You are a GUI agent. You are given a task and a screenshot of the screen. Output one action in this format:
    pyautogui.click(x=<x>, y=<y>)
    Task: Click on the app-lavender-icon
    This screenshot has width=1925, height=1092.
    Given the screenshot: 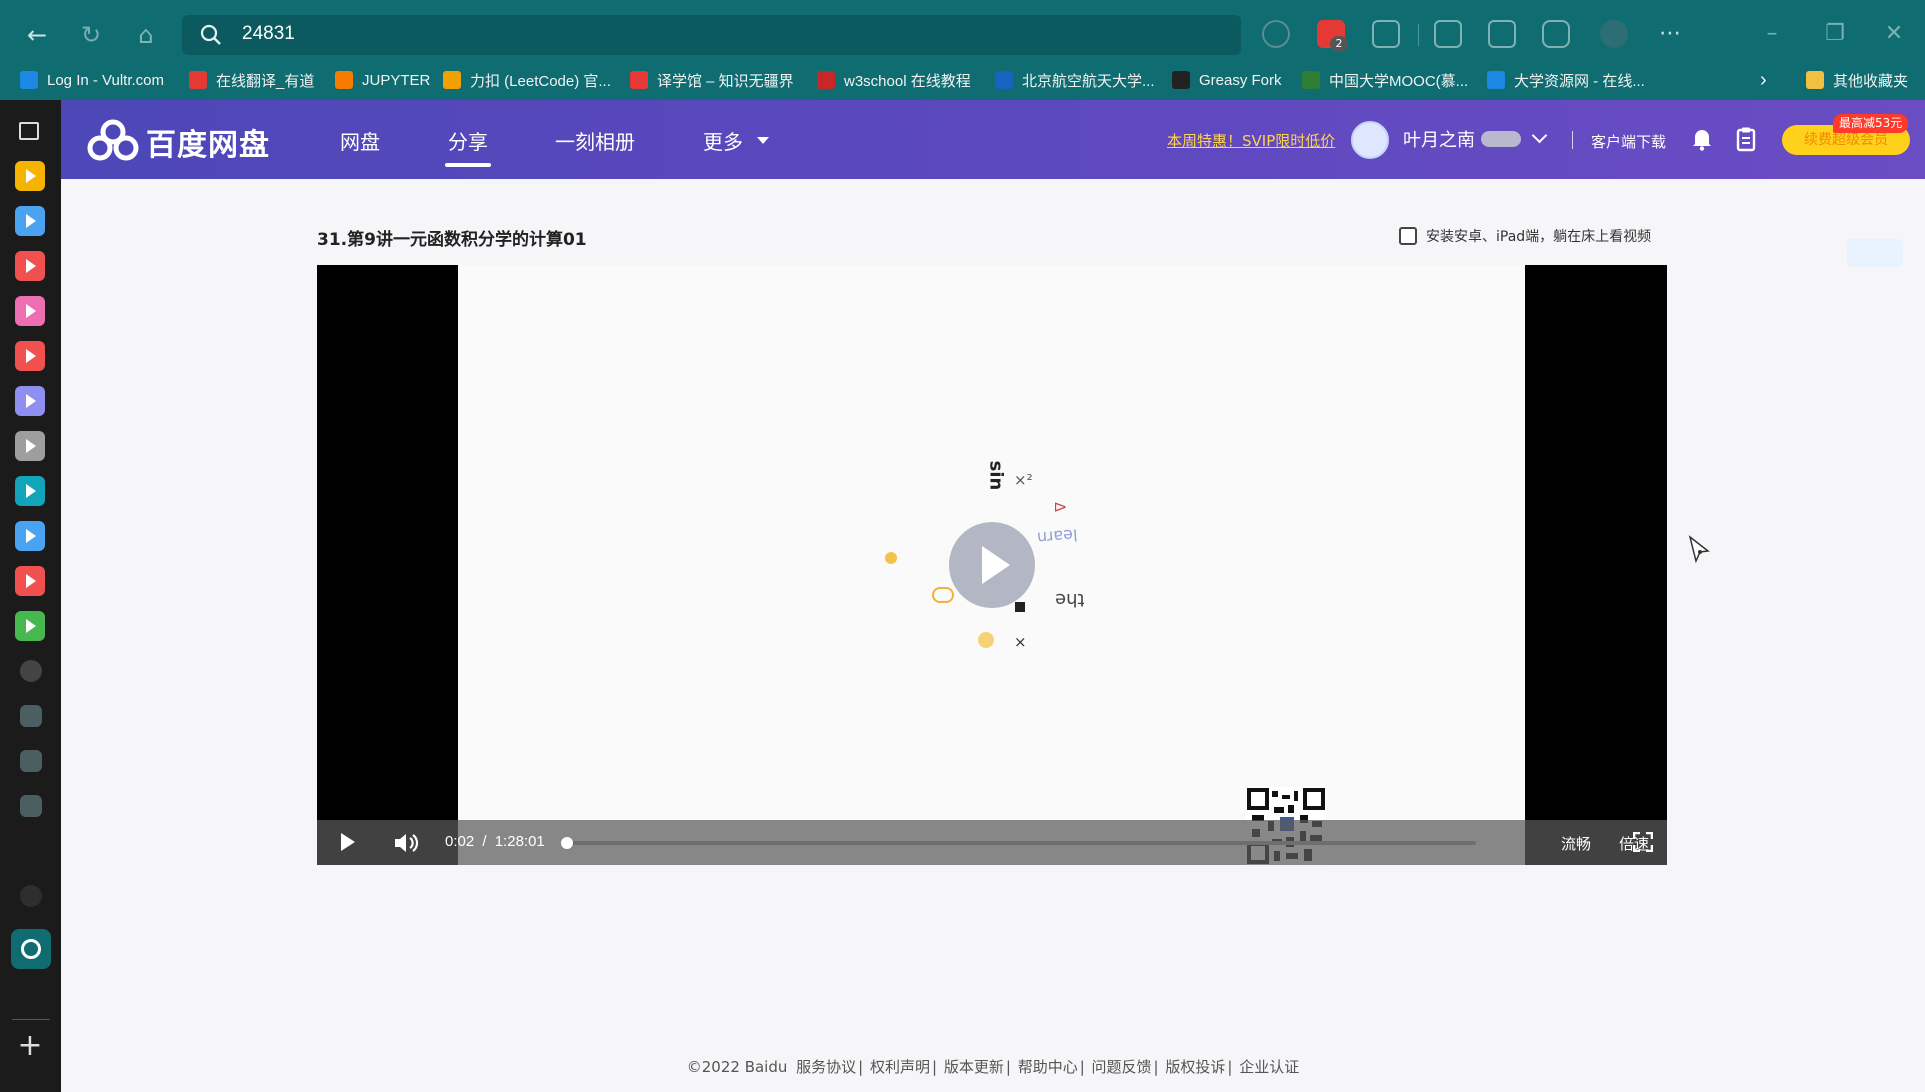 What is the action you would take?
    pyautogui.click(x=30, y=401)
    